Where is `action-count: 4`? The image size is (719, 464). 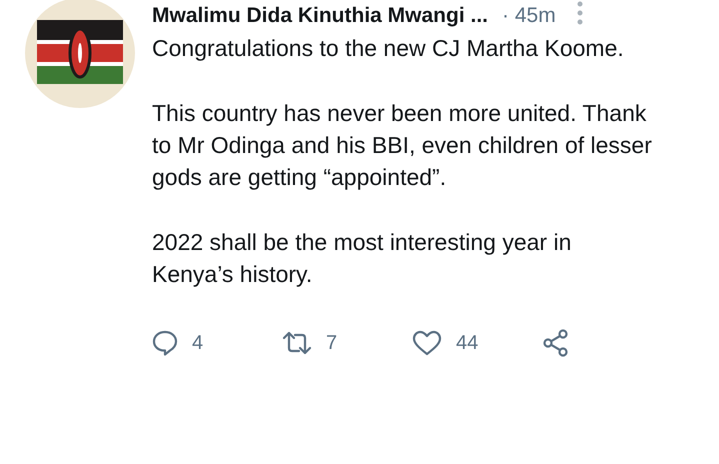 action-count: 4 is located at coordinates (198, 343).